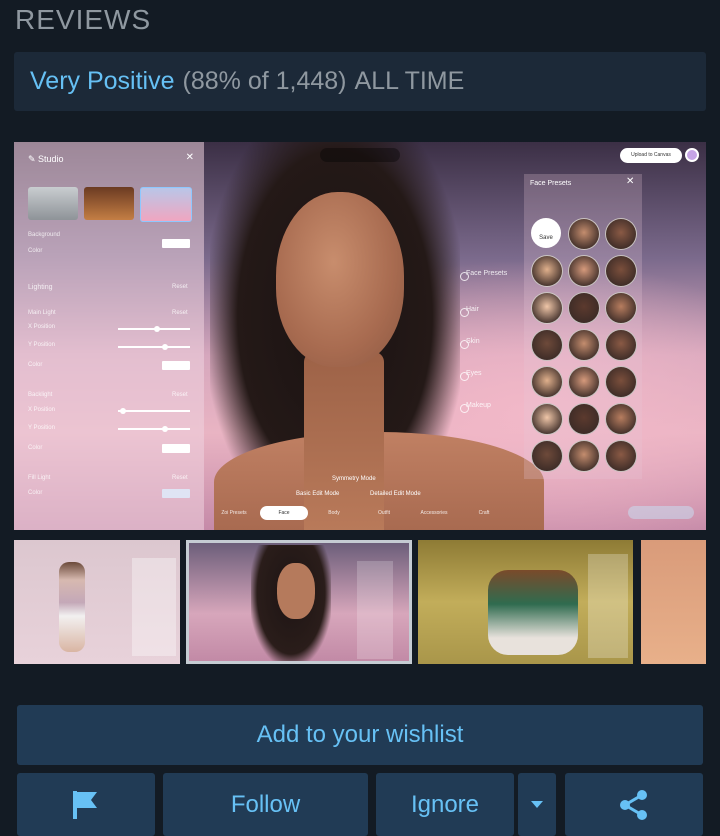  Describe the element at coordinates (487, 273) in the screenshot. I see `side-menu-face-presets: Face Presets` at that location.